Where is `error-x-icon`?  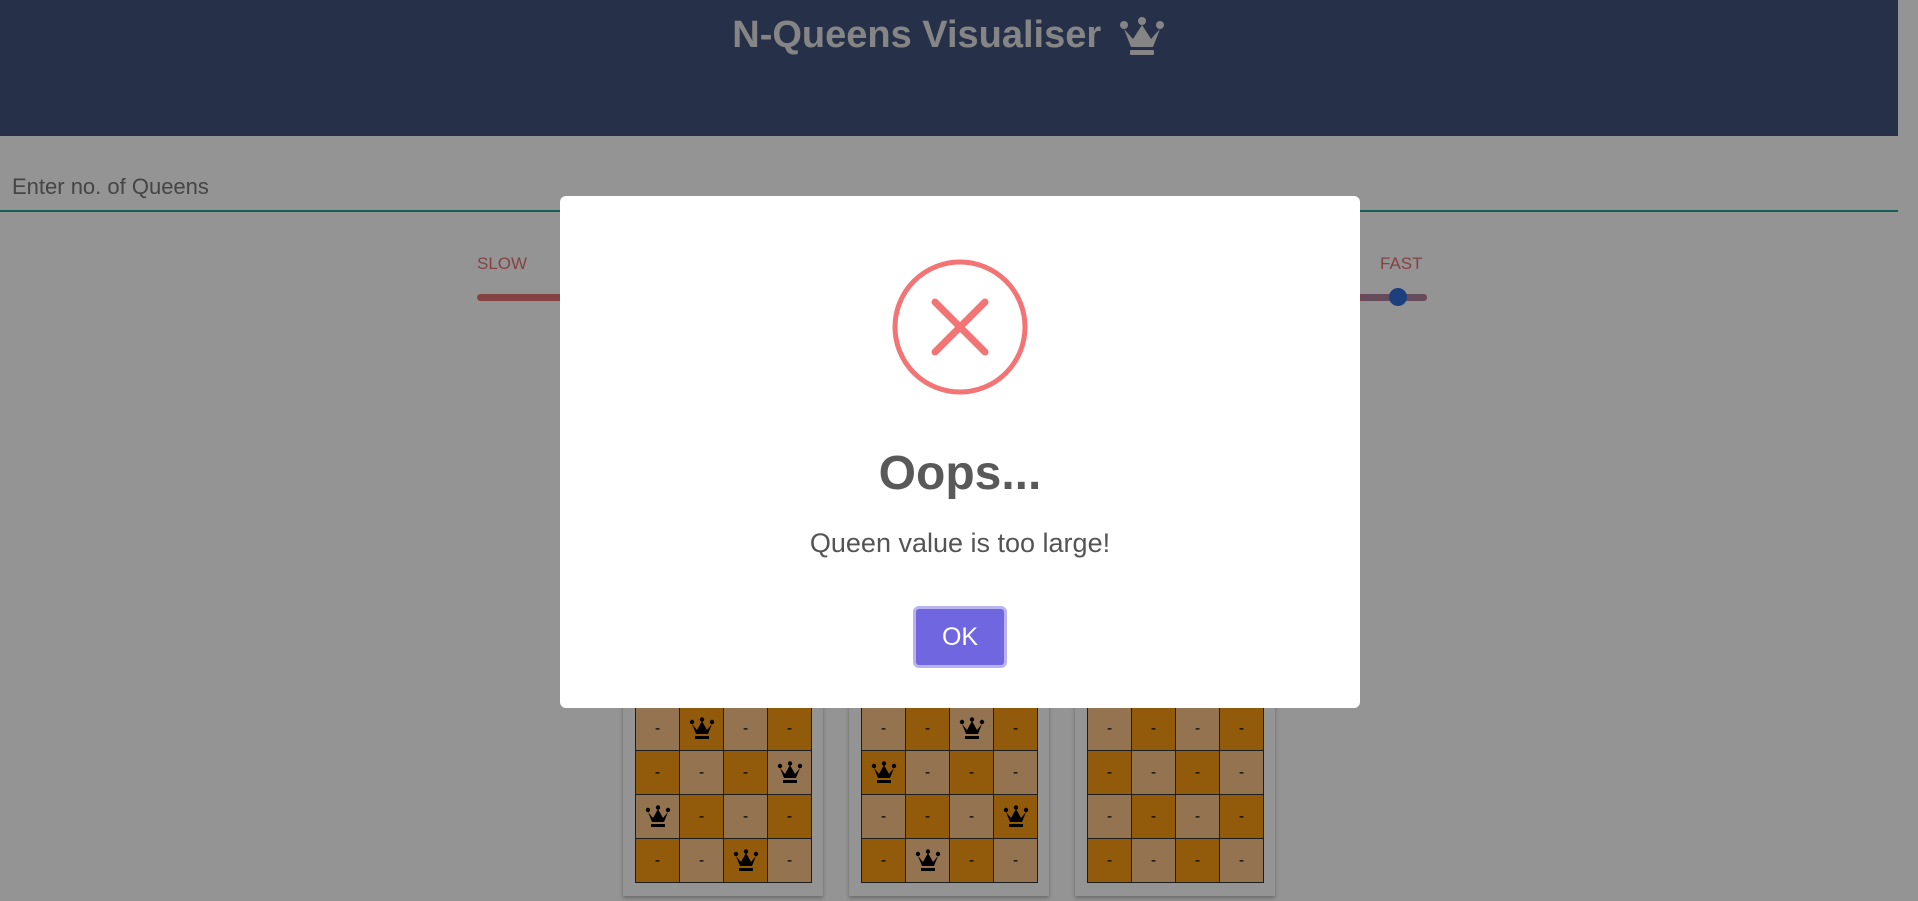 error-x-icon is located at coordinates (960, 327).